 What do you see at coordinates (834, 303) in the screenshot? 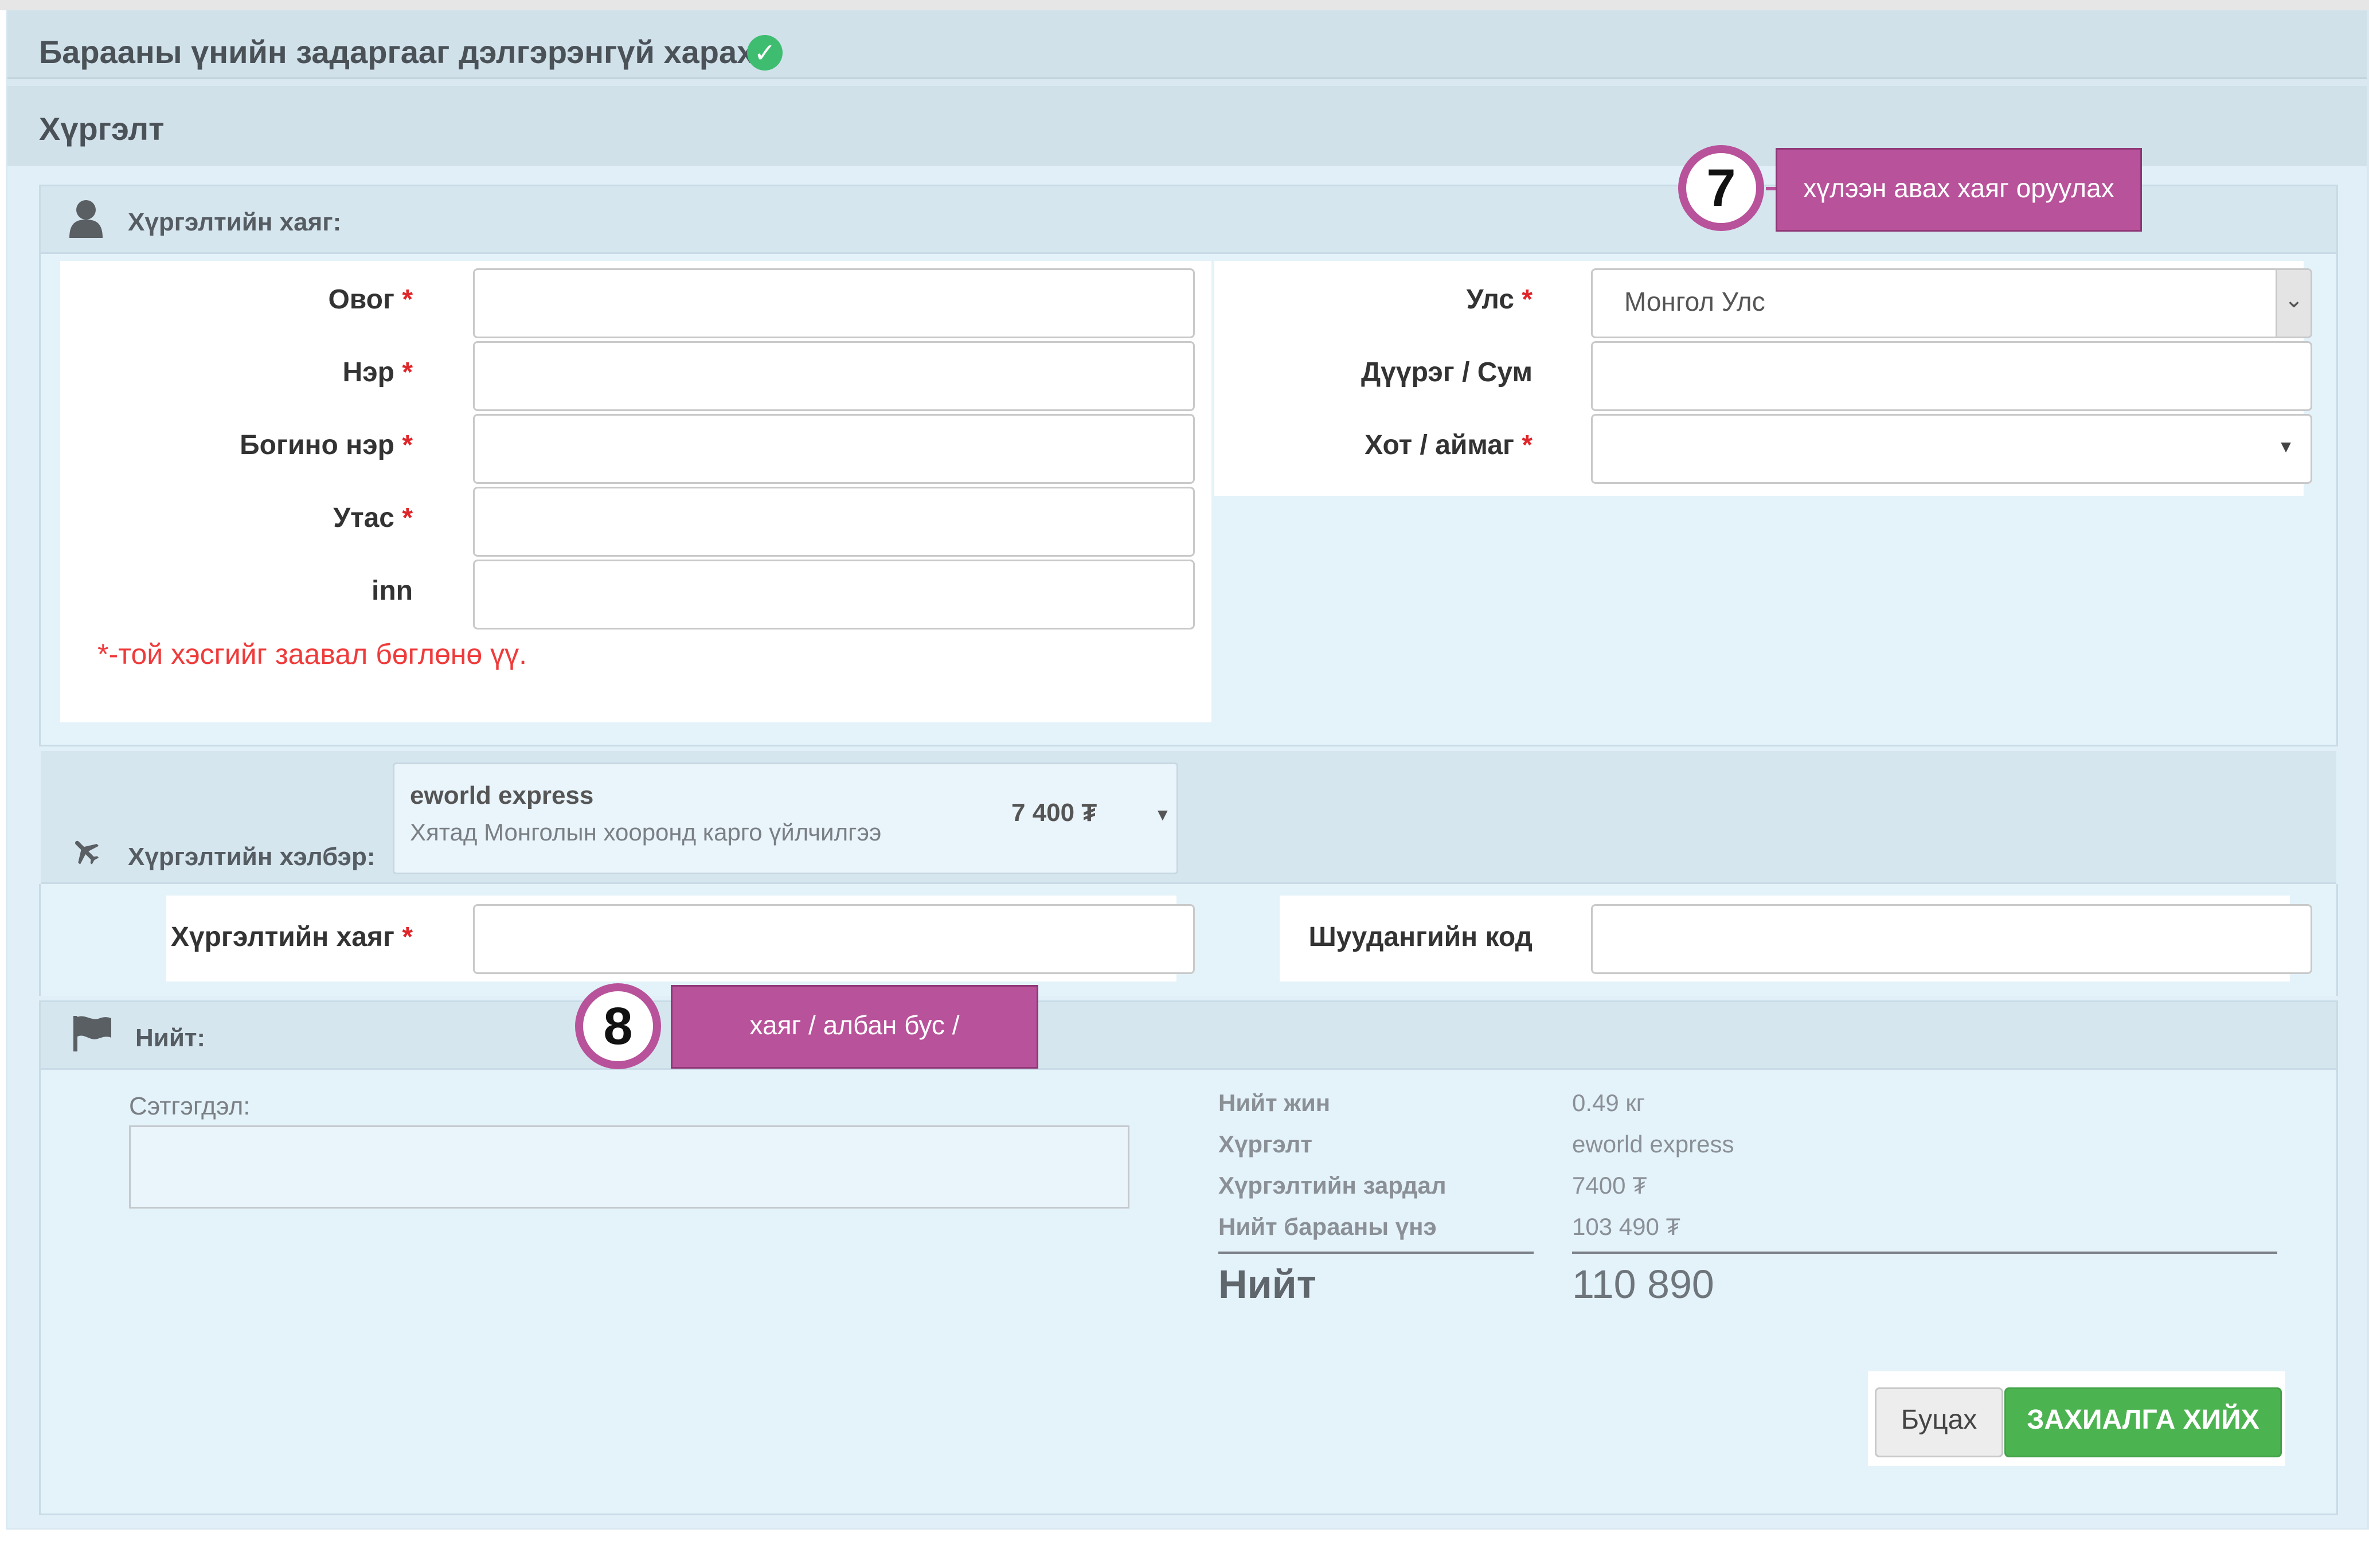
I see `last-name-input` at bounding box center [834, 303].